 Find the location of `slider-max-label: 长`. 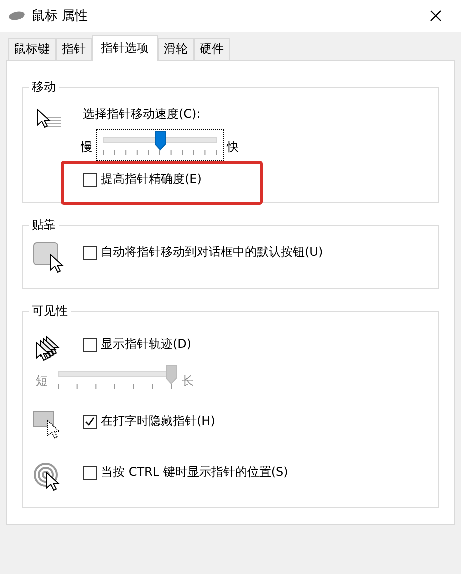

slider-max-label: 长 is located at coordinates (188, 381).